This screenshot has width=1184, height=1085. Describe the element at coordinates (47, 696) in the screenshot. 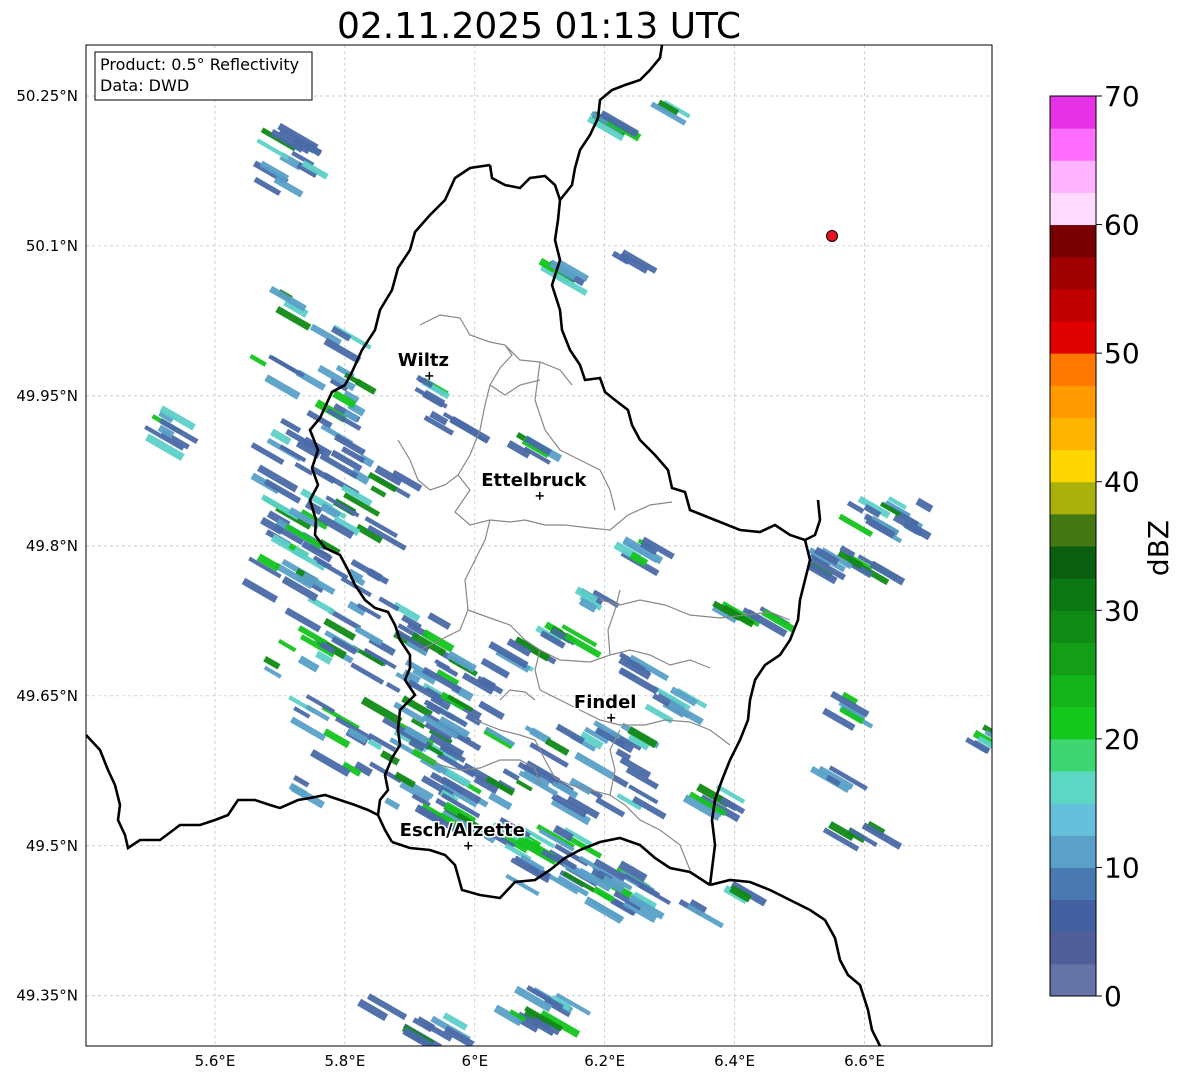

I see `lat-tick-label: 49.65°N` at that location.